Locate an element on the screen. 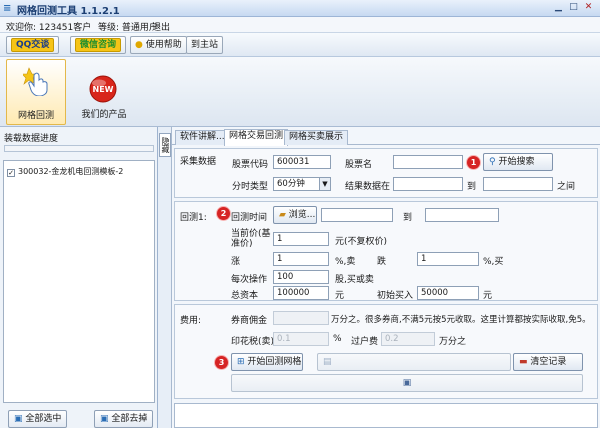  new-badge-icon: NEW is located at coordinates (103, 89).